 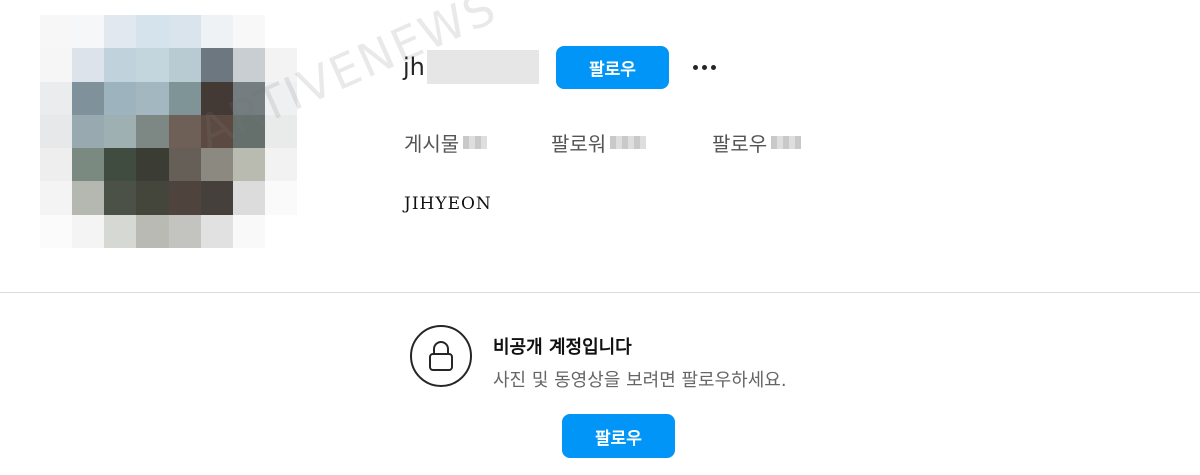 What do you see at coordinates (600, 292) in the screenshot?
I see `section-divider` at bounding box center [600, 292].